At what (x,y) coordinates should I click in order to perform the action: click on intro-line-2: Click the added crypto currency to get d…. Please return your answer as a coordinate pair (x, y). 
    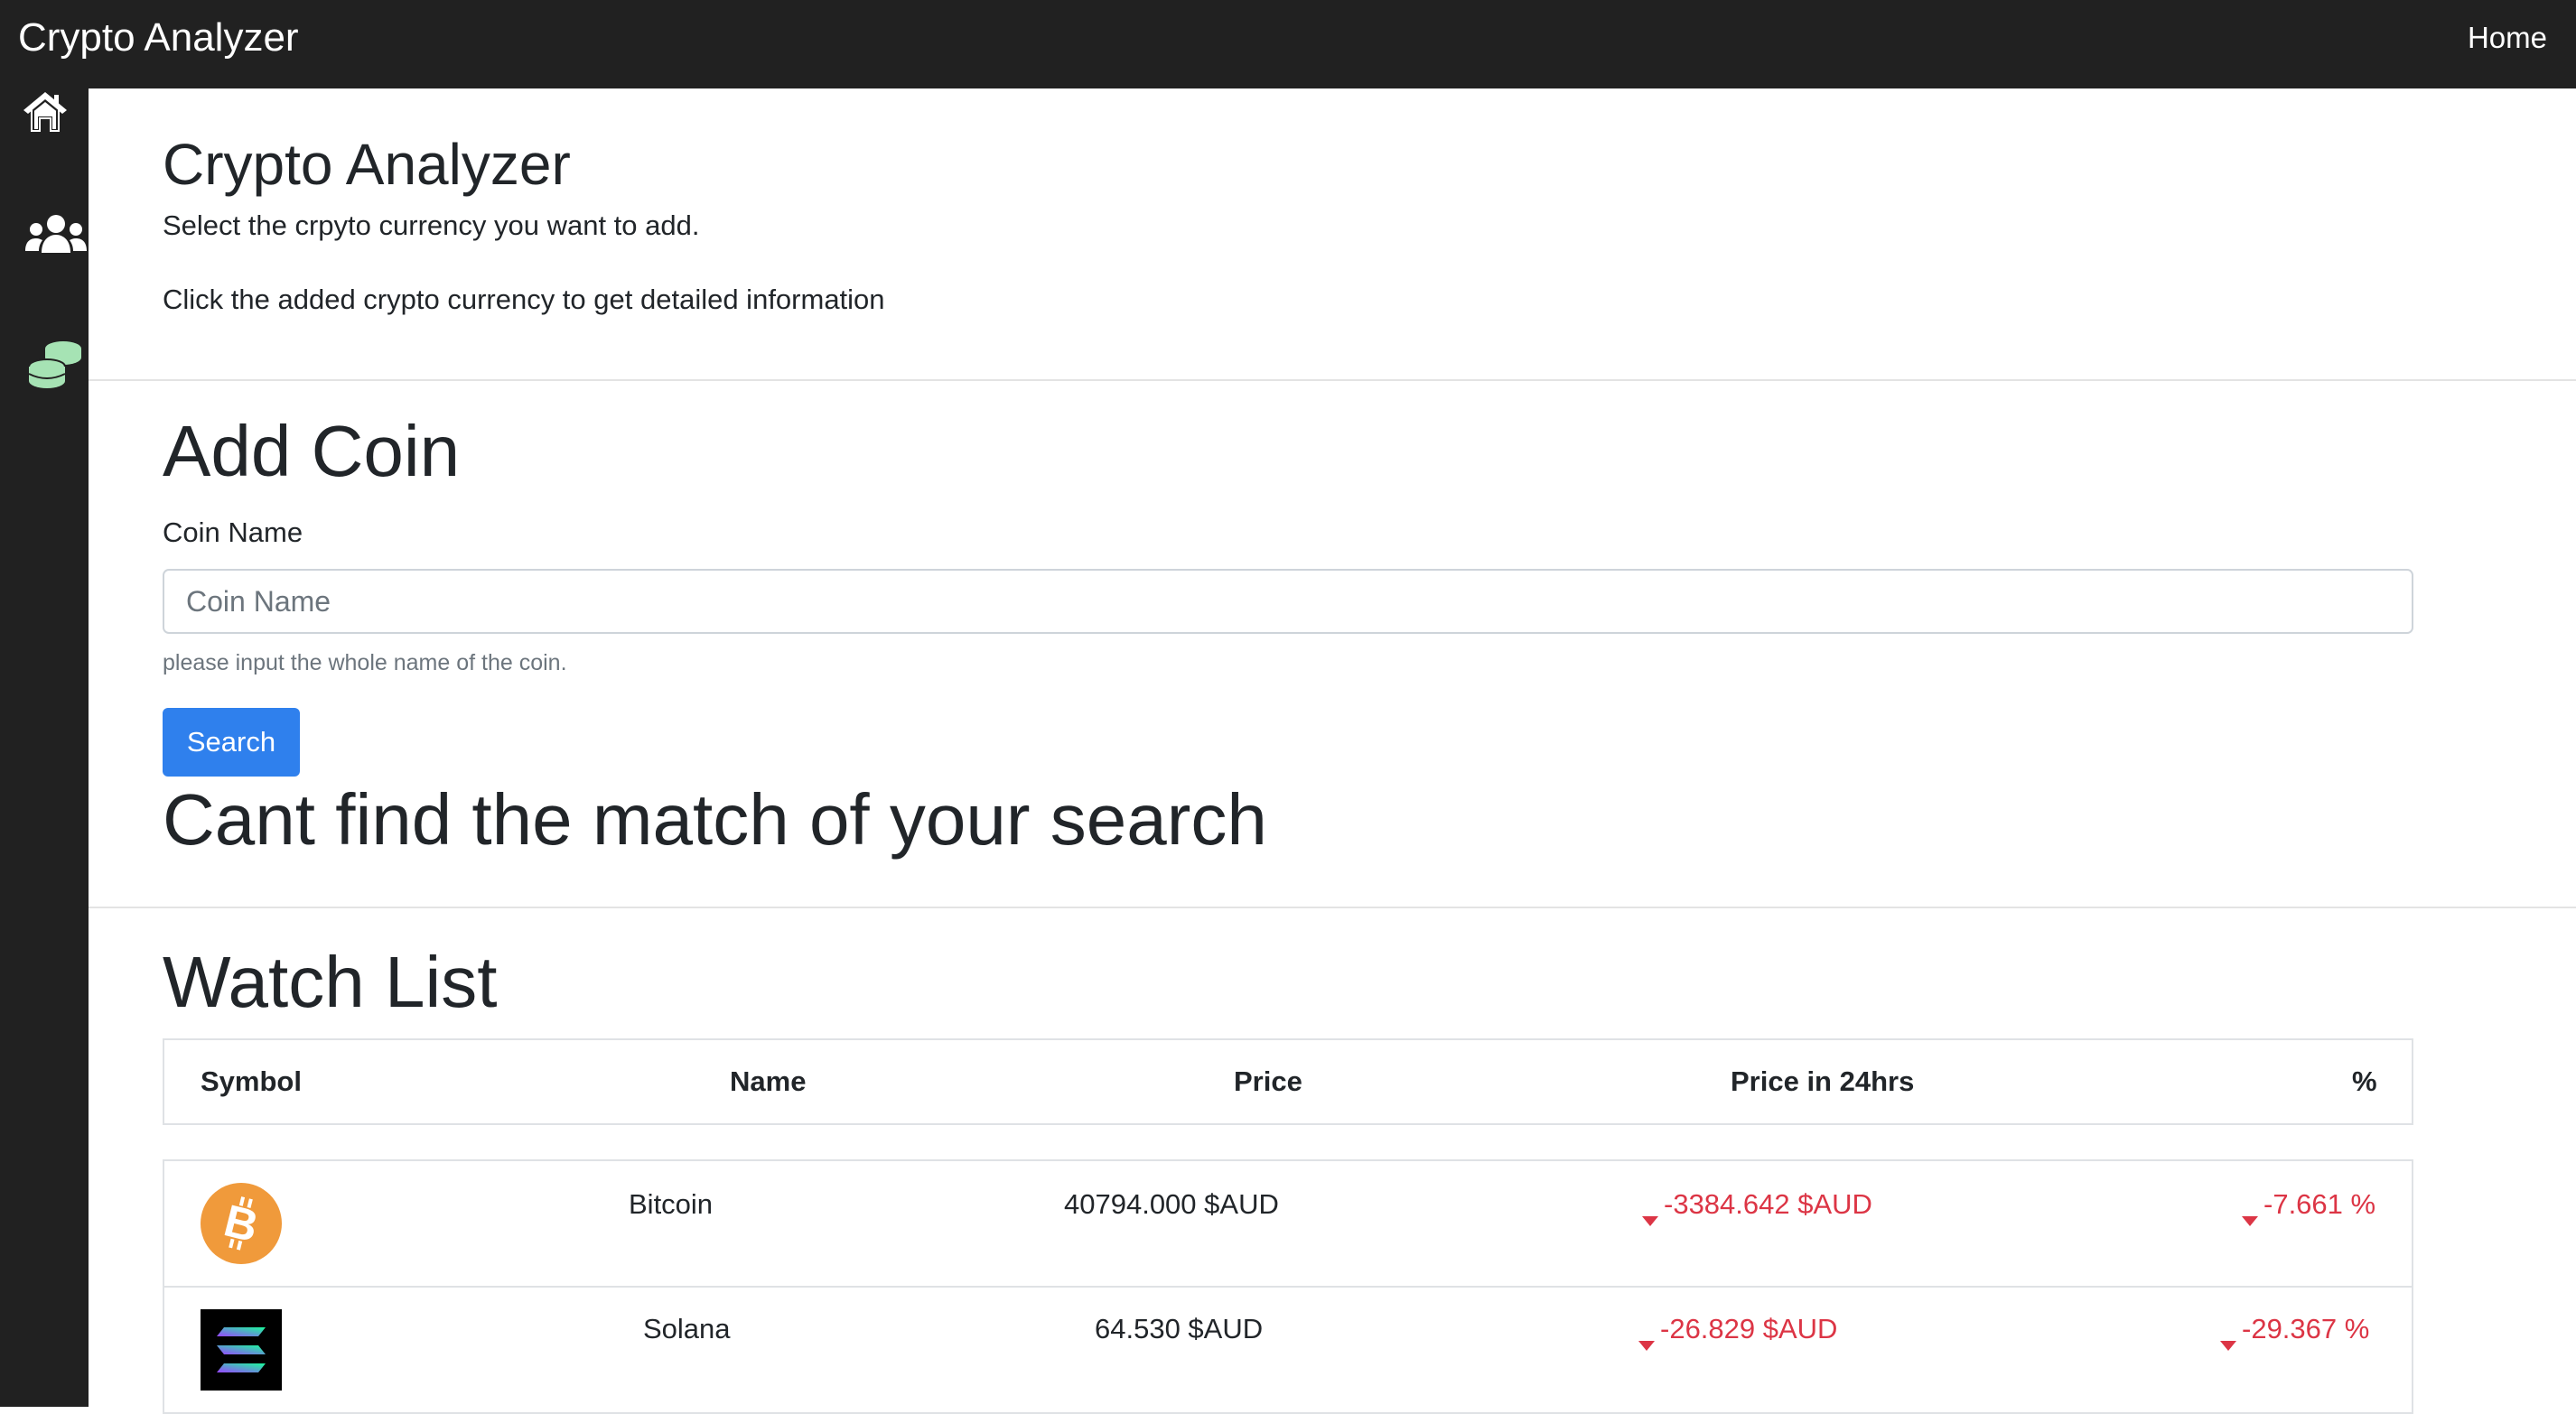
    Looking at the image, I should click on (524, 299).